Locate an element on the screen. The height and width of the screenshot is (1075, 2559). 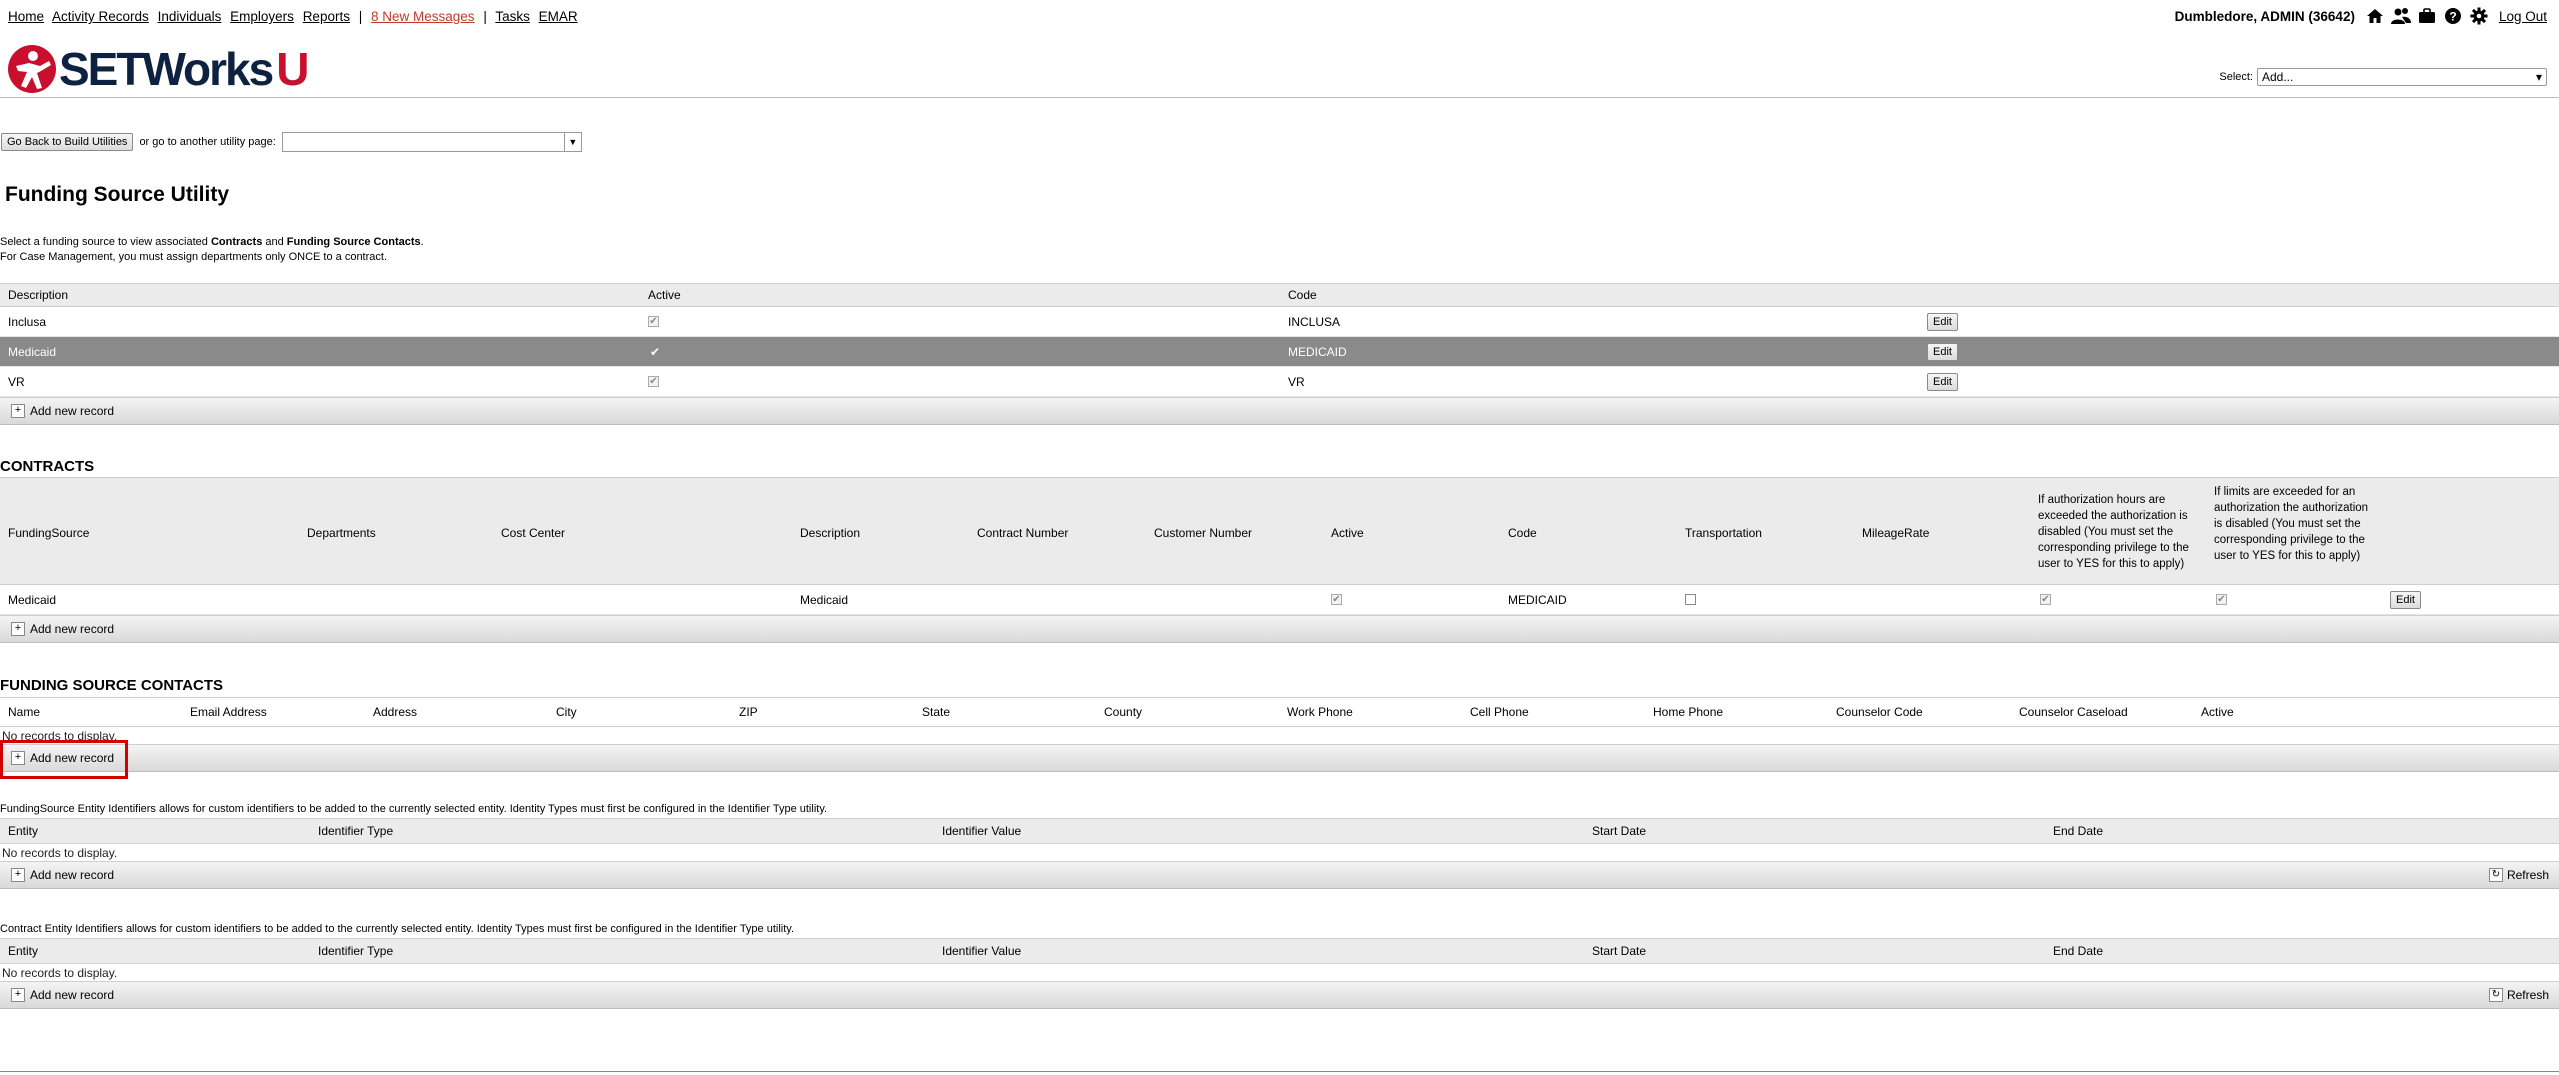
table-row: Medicaid ✔ MEDICAID Edit is located at coordinates (1279, 352).